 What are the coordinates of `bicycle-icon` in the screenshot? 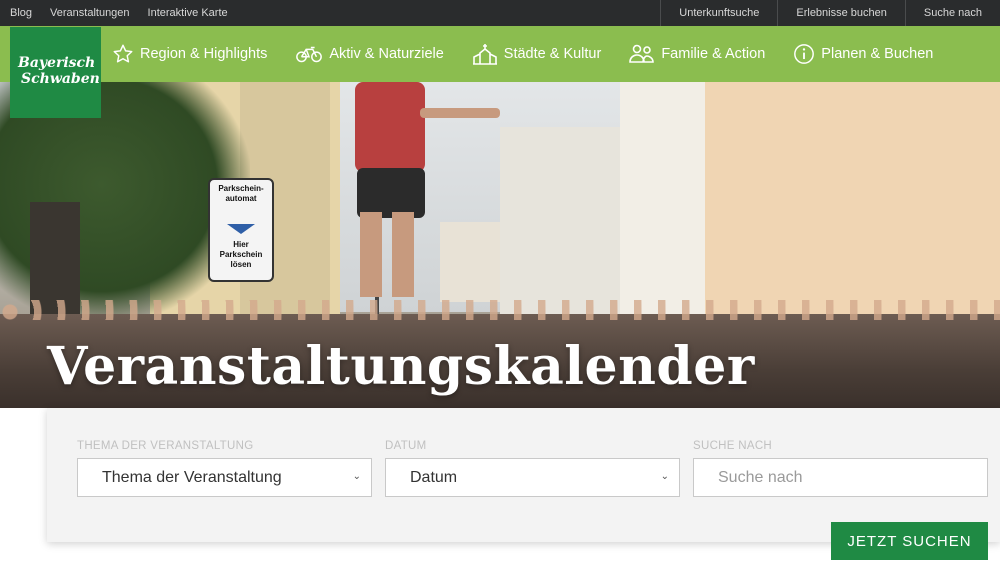 It's located at (309, 54).